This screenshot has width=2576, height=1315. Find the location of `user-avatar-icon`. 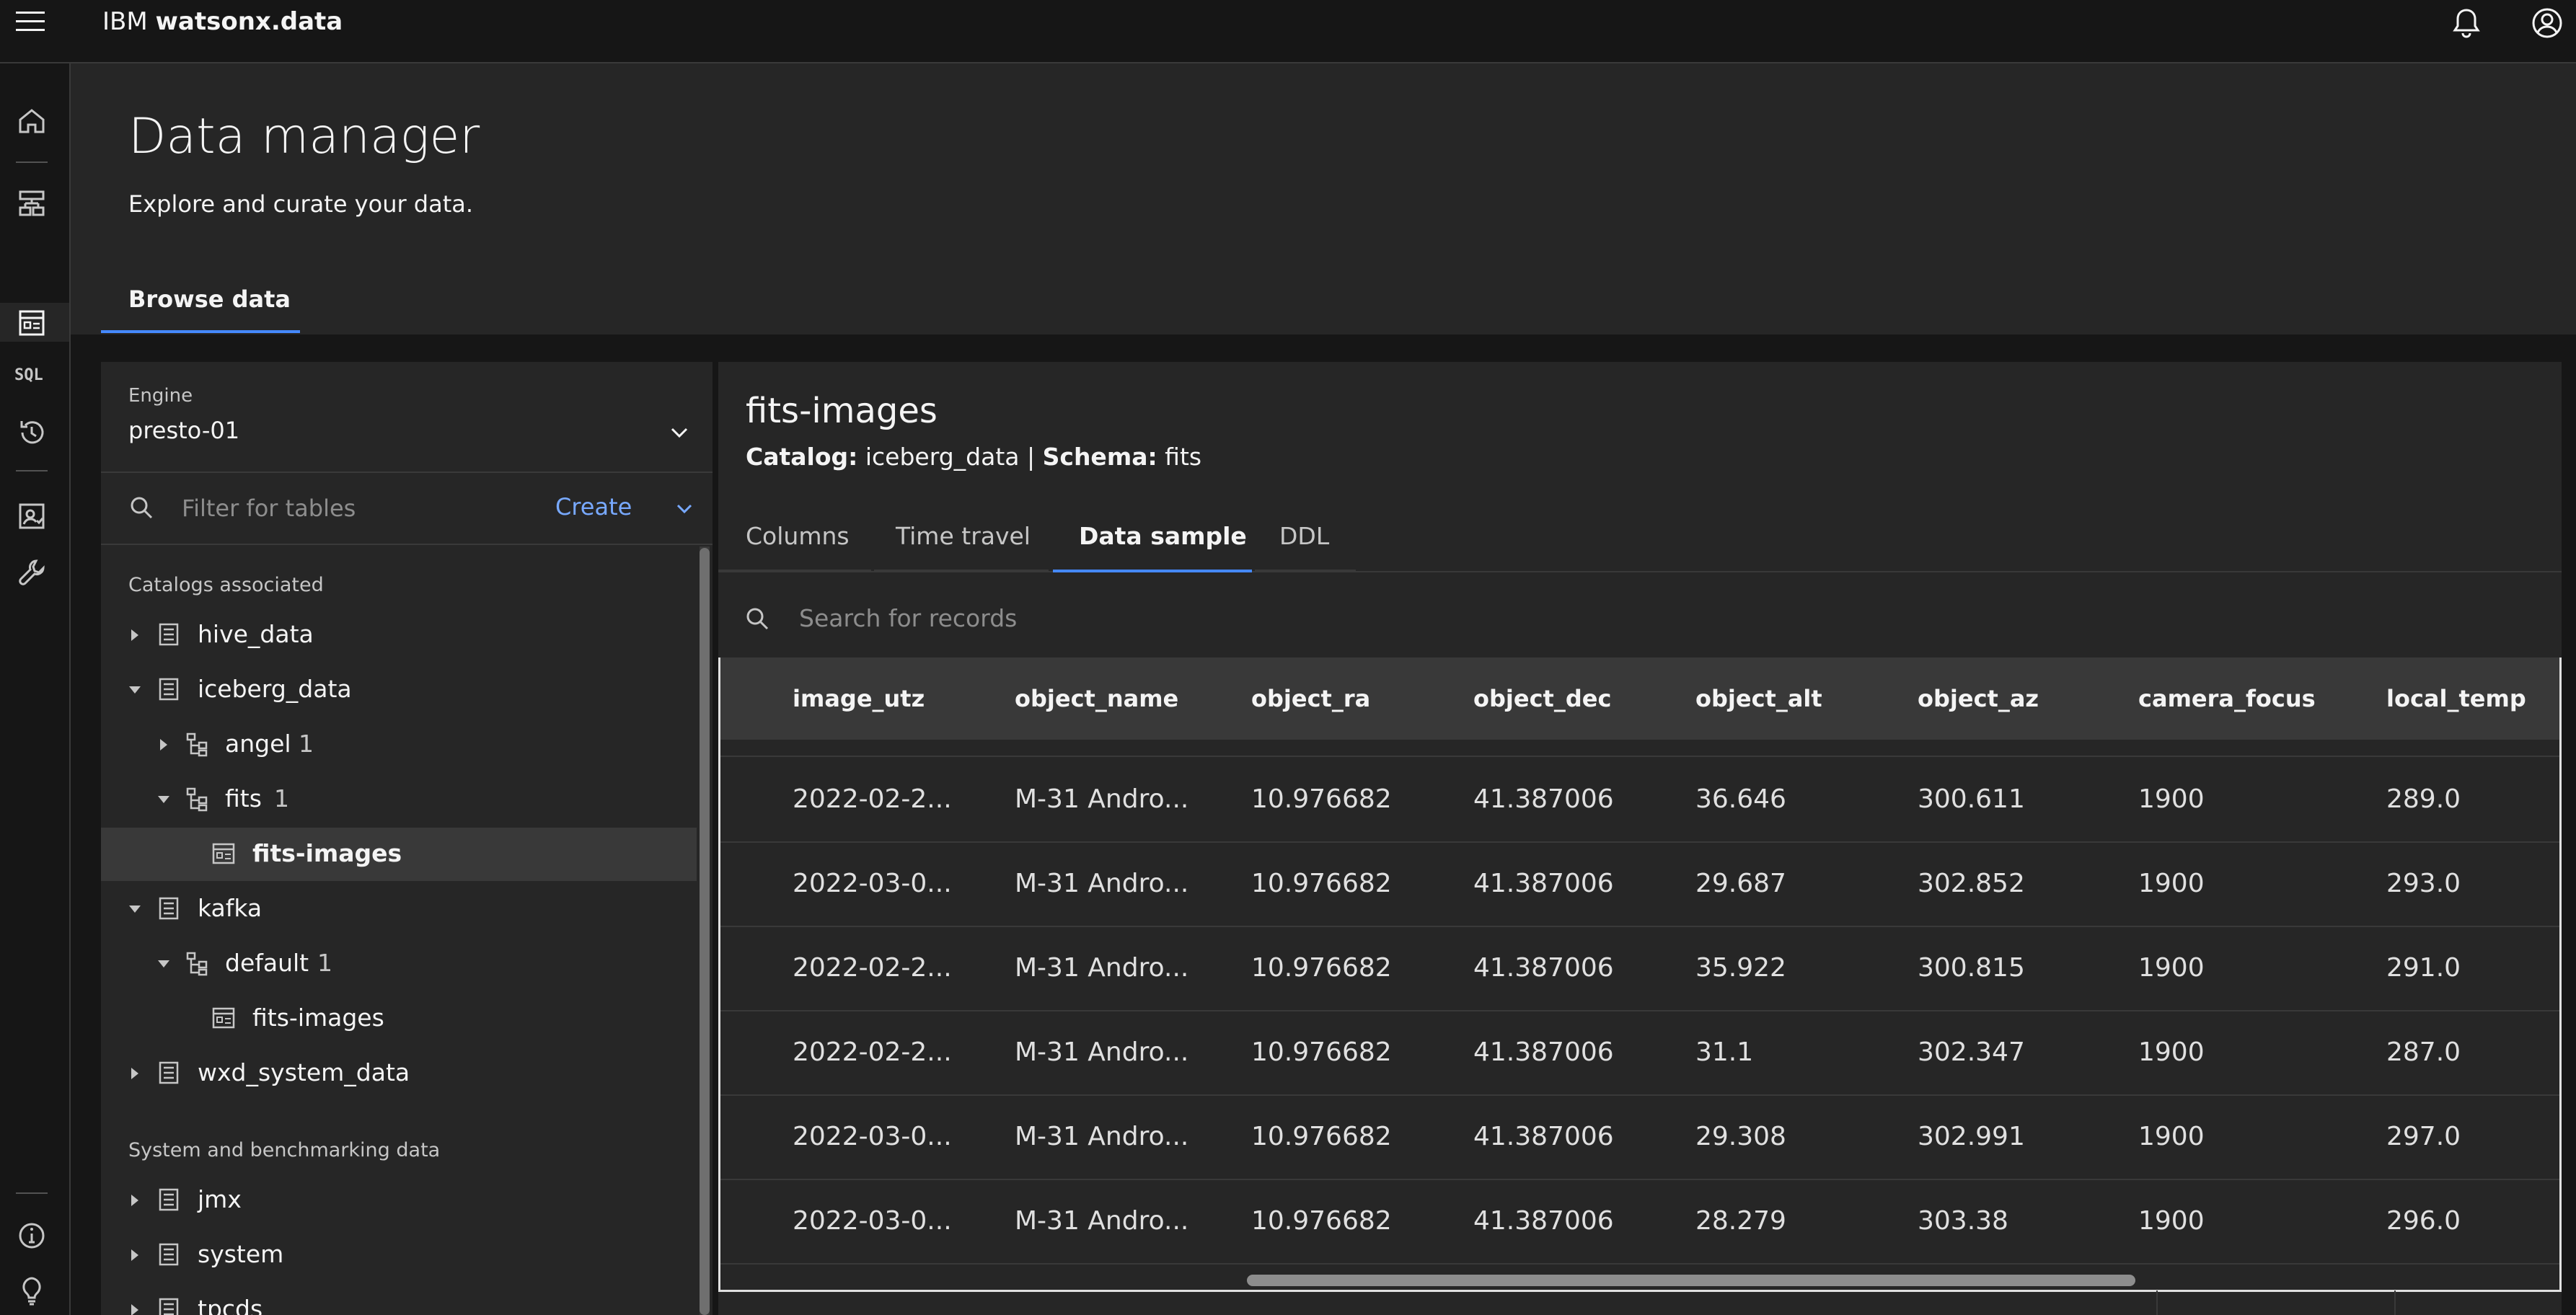

user-avatar-icon is located at coordinates (2547, 23).